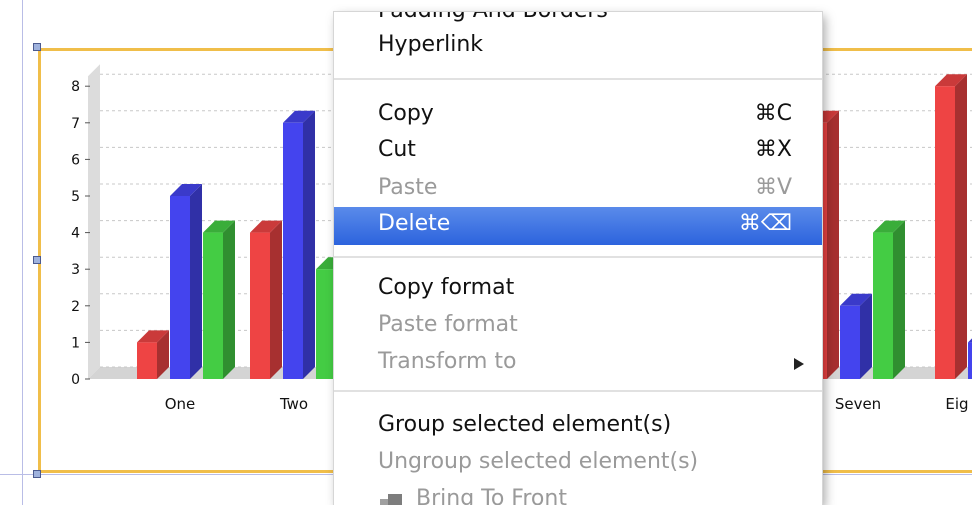 The width and height of the screenshot is (972, 505). What do you see at coordinates (538, 461) in the screenshot?
I see `menu-item-label: Ungroup selected element(s)` at bounding box center [538, 461].